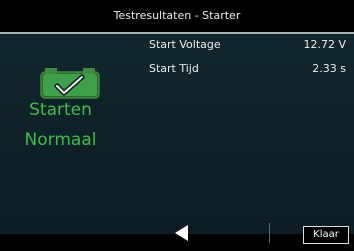  I want to click on window-title: Testresultaten - Starter, so click(177, 15).